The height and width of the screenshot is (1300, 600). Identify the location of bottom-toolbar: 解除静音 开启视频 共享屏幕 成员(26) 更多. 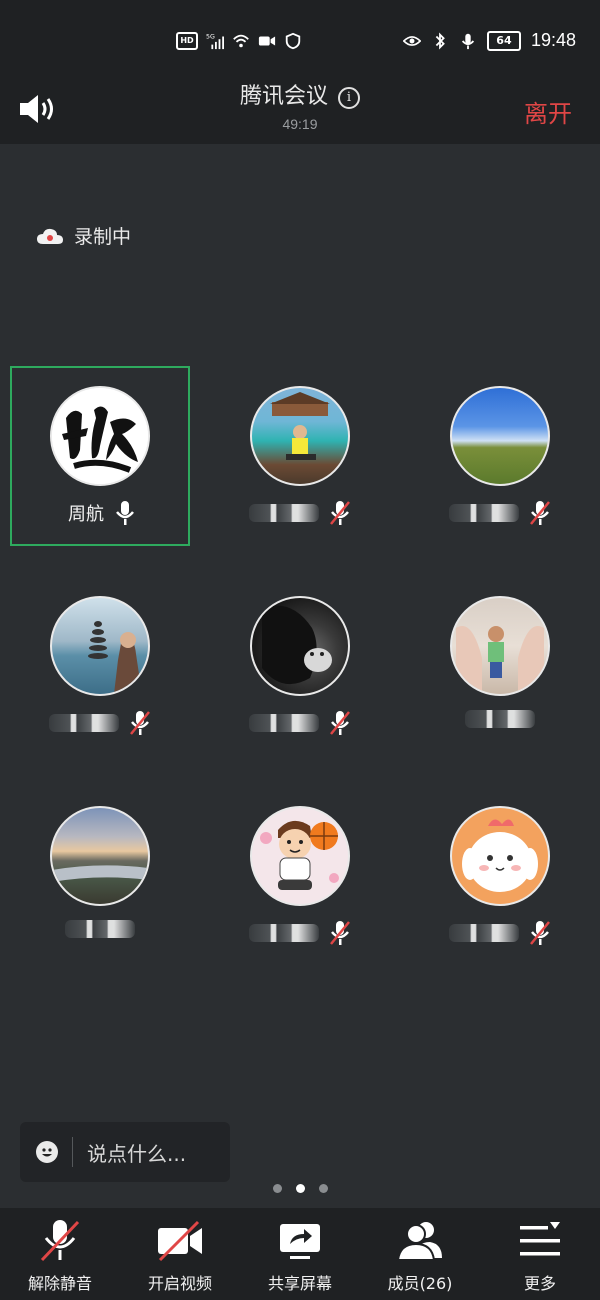
(300, 1254).